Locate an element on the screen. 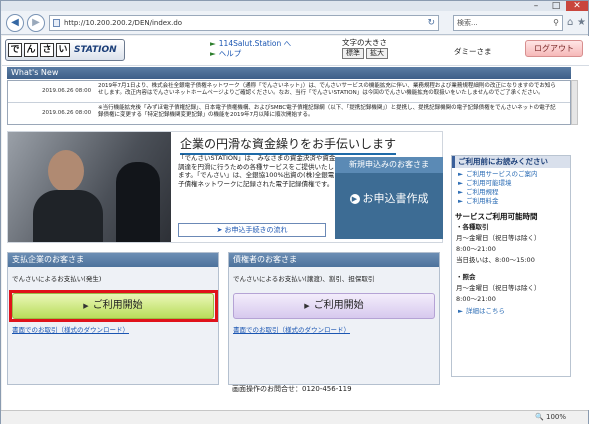  logo-char: い is located at coordinates (63, 50).